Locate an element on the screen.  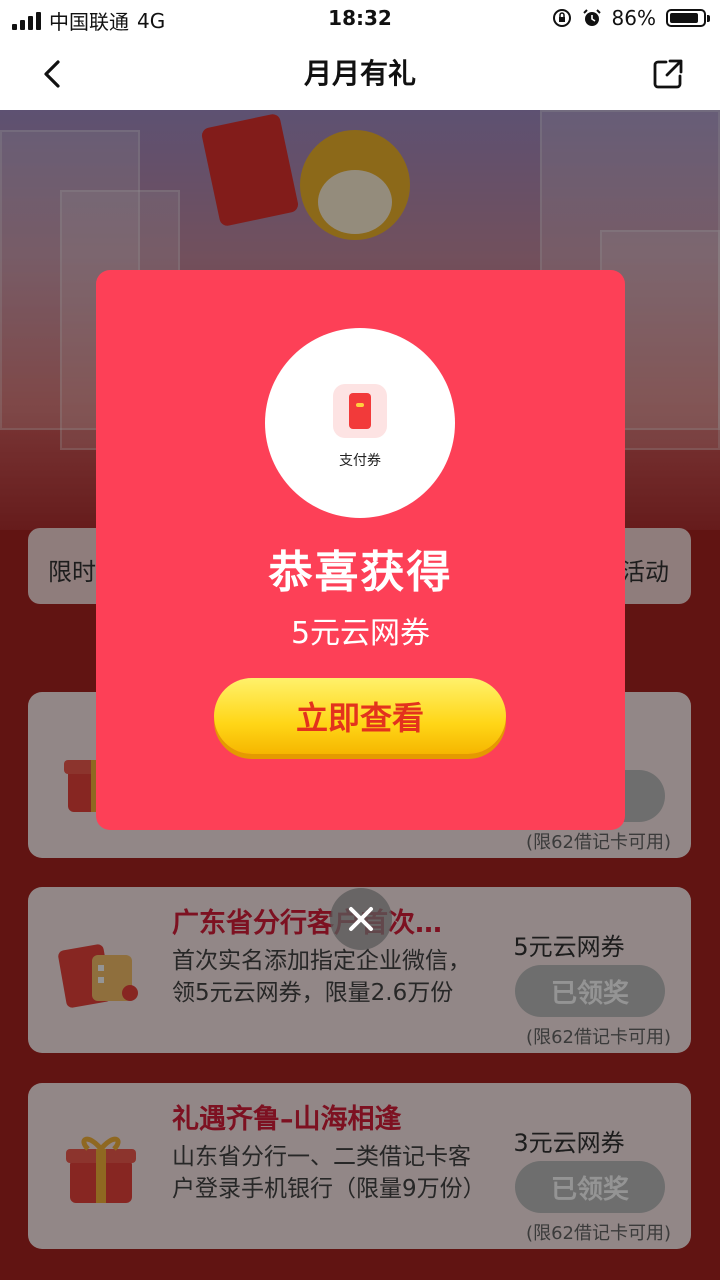
status-bar: 中国联通 4G 18:32 86% is located at coordinates (360, 18).